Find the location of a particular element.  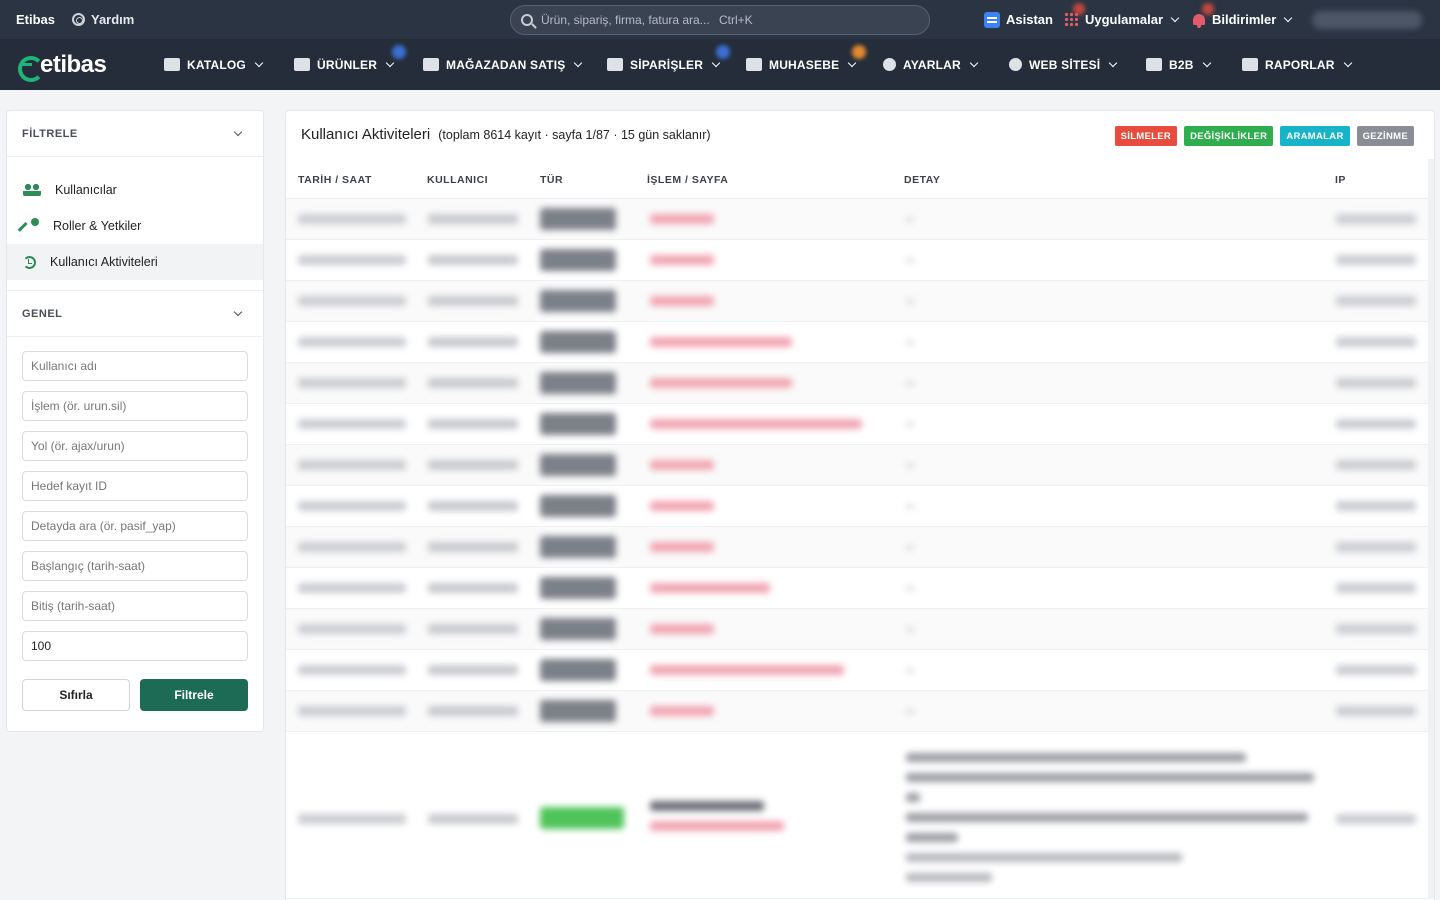

tag-deletions: SİLMELER is located at coordinates (1146, 136).